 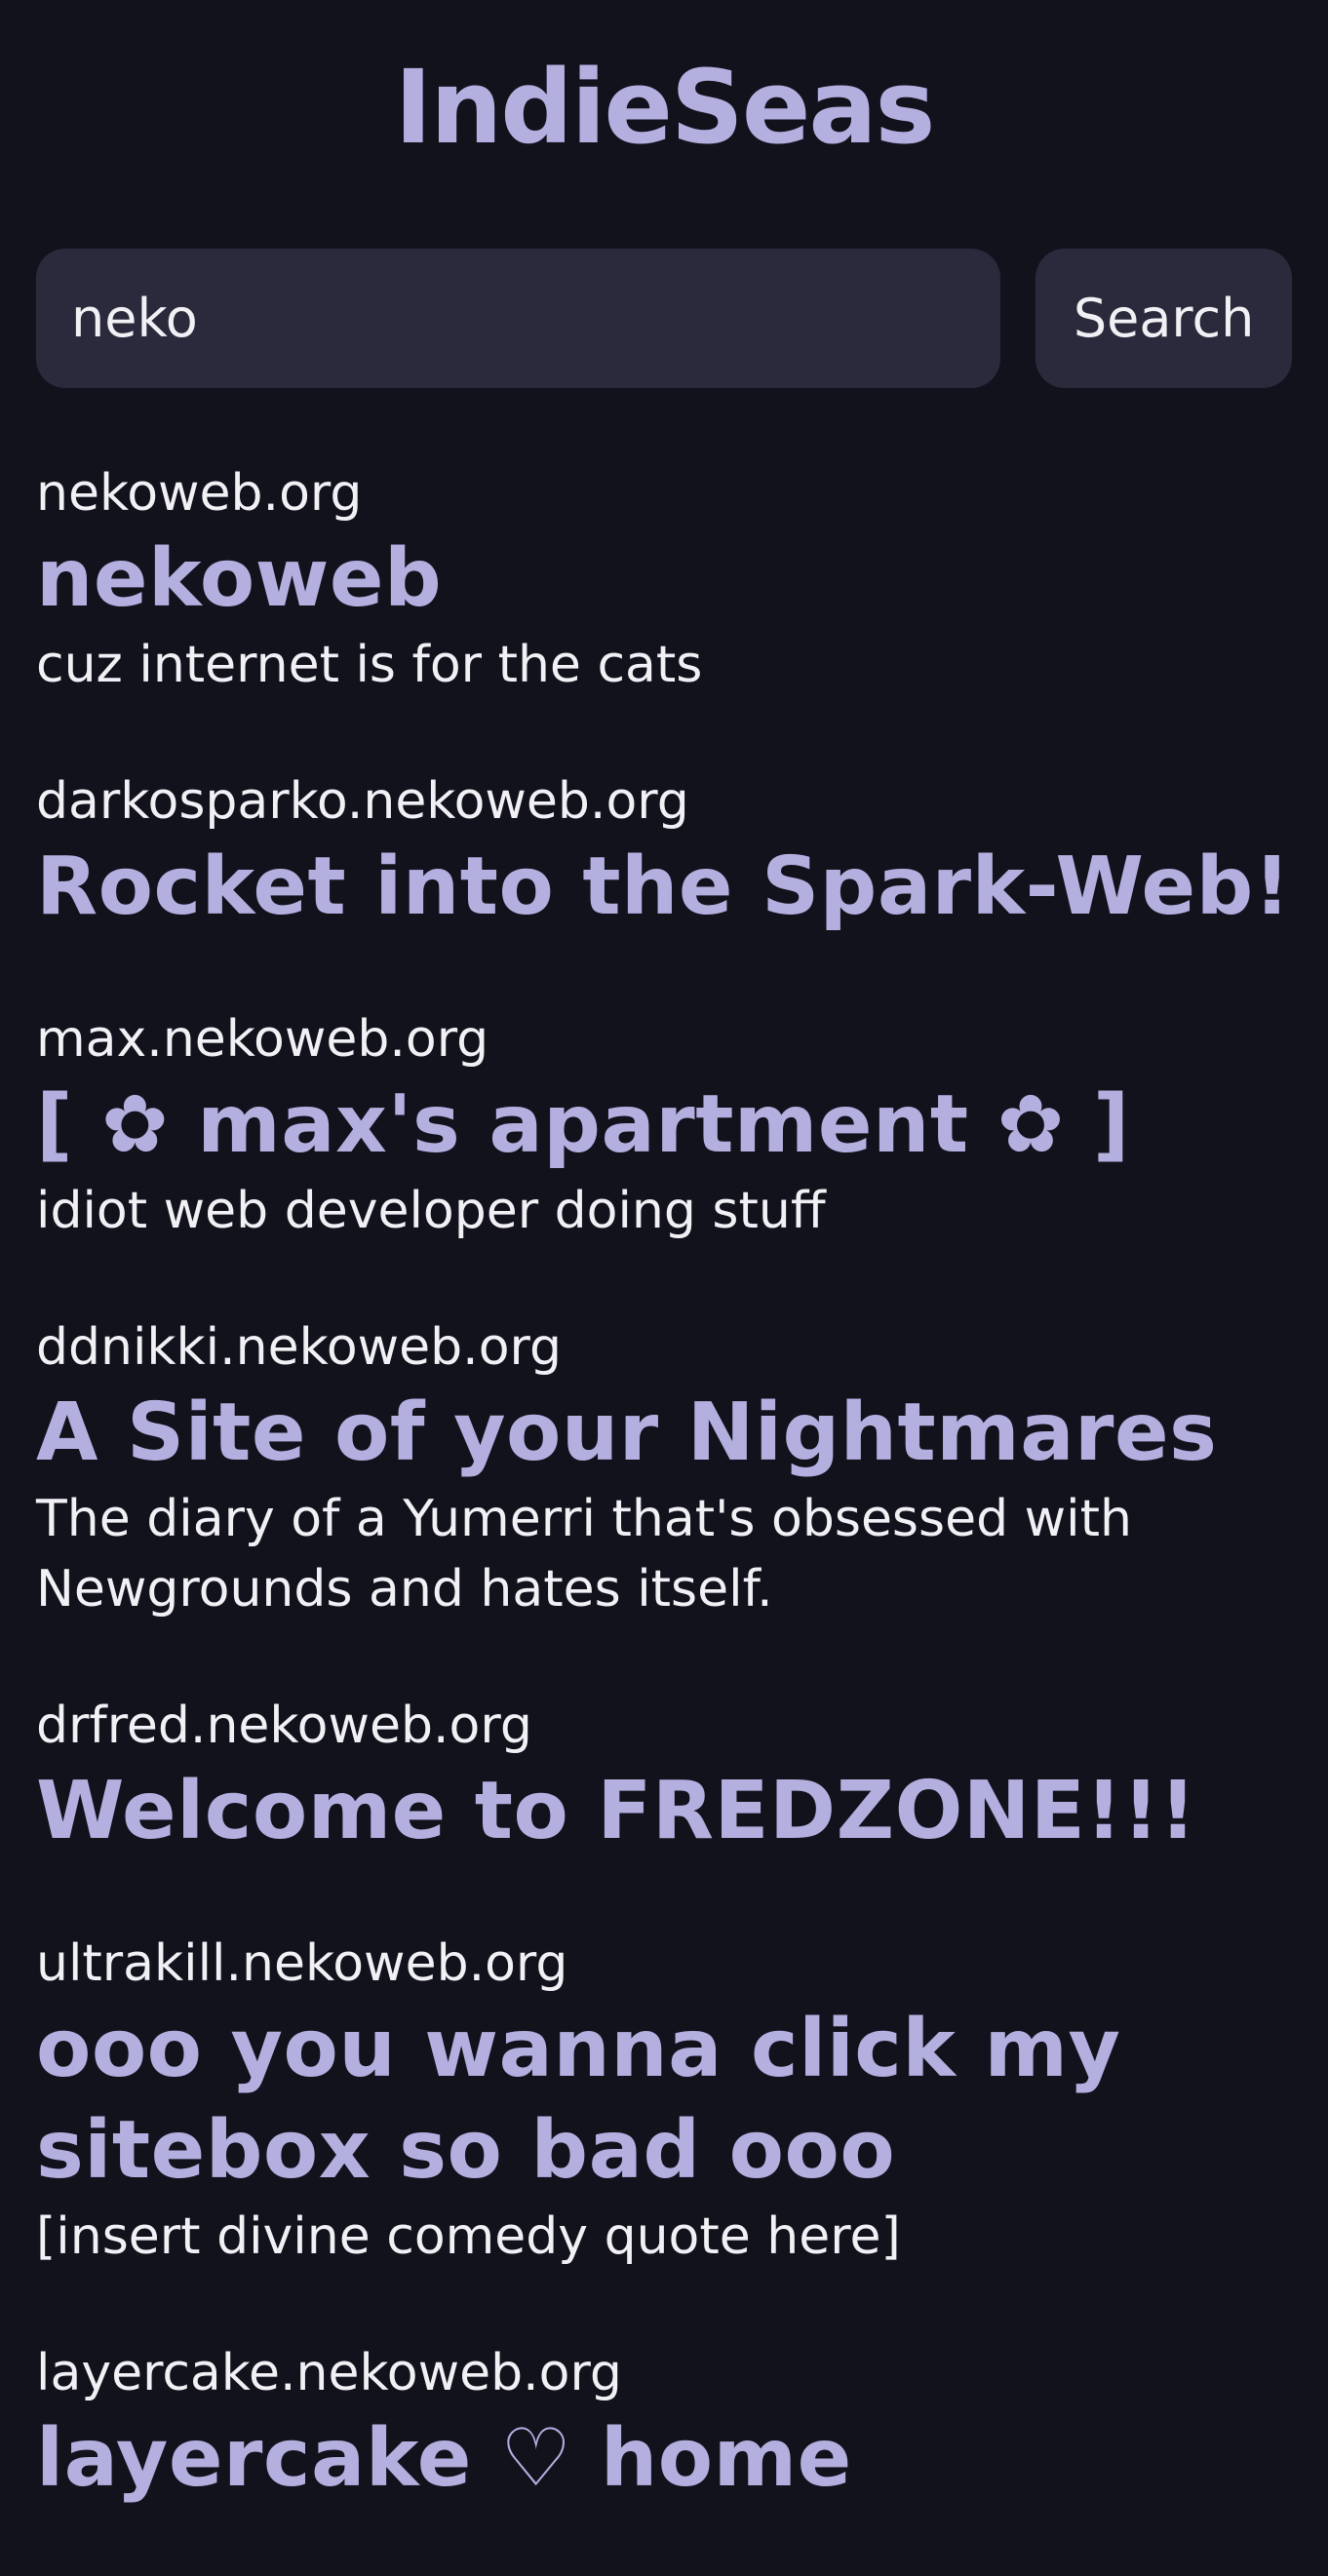 What do you see at coordinates (664, 79) in the screenshot?
I see `site-logo: IndieSeas` at bounding box center [664, 79].